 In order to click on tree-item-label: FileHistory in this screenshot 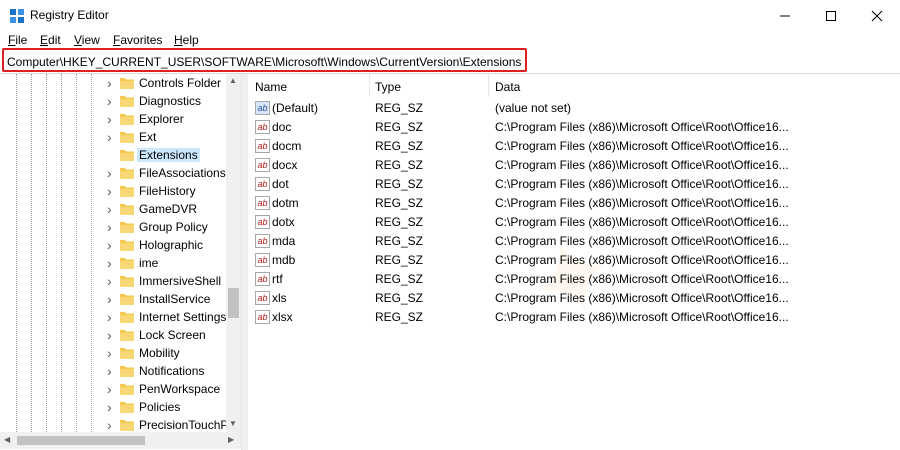, I will do `click(167, 191)`.